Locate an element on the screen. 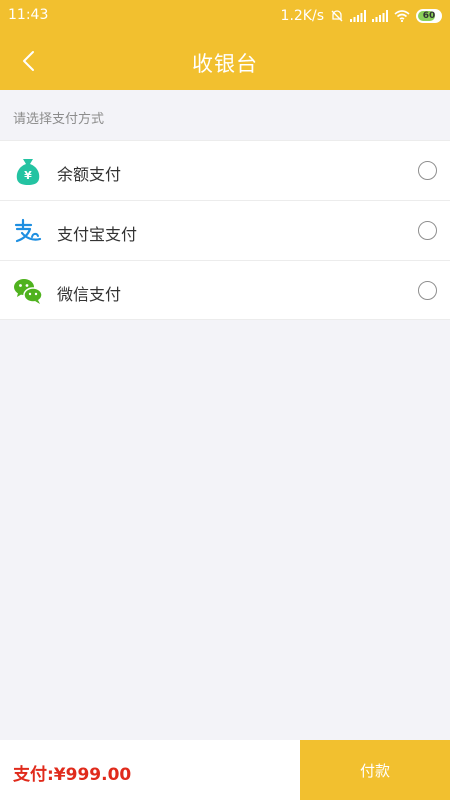 This screenshot has width=450, height=800. payment-method-label: 余额支付 is located at coordinates (89, 174).